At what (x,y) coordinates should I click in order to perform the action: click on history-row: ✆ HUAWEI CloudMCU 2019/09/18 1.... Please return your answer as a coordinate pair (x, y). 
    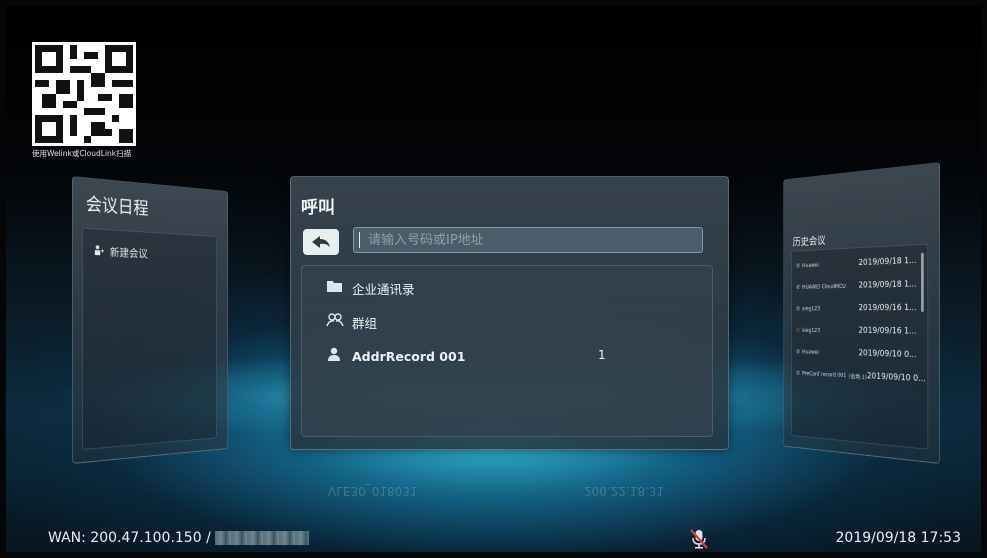
    Looking at the image, I should click on (856, 285).